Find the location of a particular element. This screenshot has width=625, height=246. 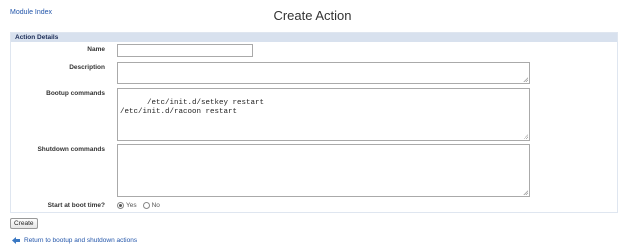

start-at-boot-yes-radio is located at coordinates (120, 205).